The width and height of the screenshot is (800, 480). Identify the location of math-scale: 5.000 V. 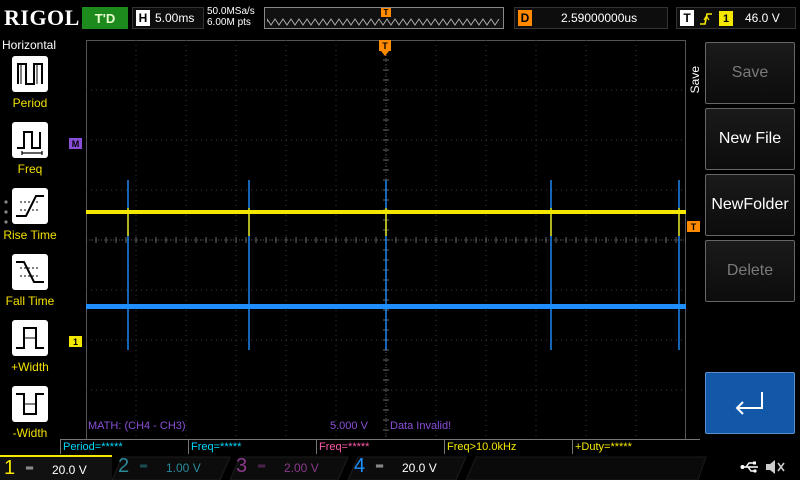
(349, 426).